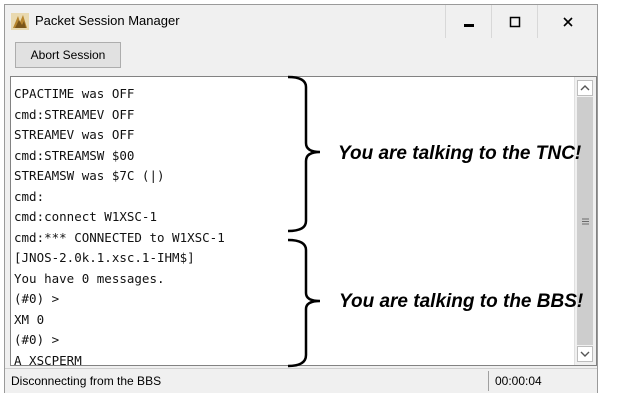 This screenshot has height=393, width=618. Describe the element at coordinates (68, 55) in the screenshot. I see `abort-session-button: Abort Session` at that location.